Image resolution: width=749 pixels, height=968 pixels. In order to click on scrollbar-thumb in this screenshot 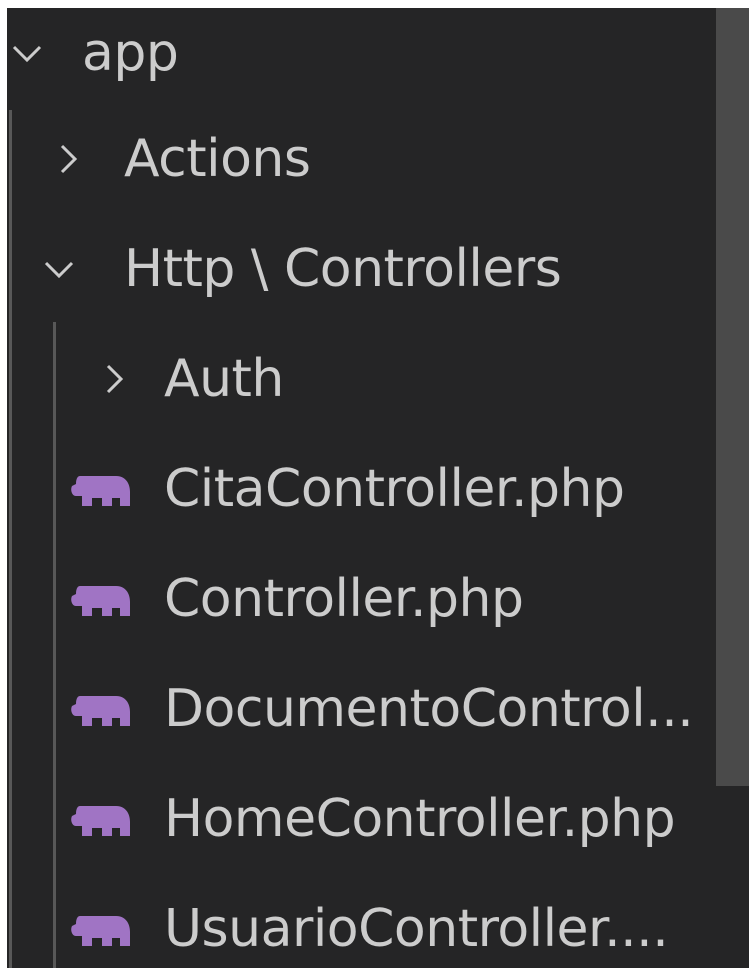, I will do `click(732, 397)`.